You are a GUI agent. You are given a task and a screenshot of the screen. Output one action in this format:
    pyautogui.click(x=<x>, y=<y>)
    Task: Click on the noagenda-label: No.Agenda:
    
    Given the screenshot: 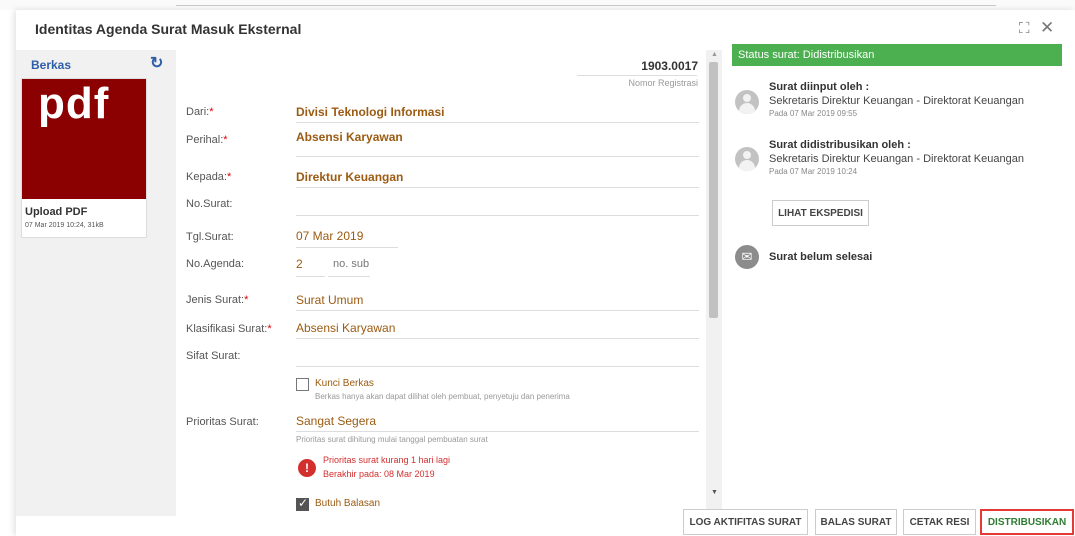 What is the action you would take?
    pyautogui.click(x=215, y=264)
    